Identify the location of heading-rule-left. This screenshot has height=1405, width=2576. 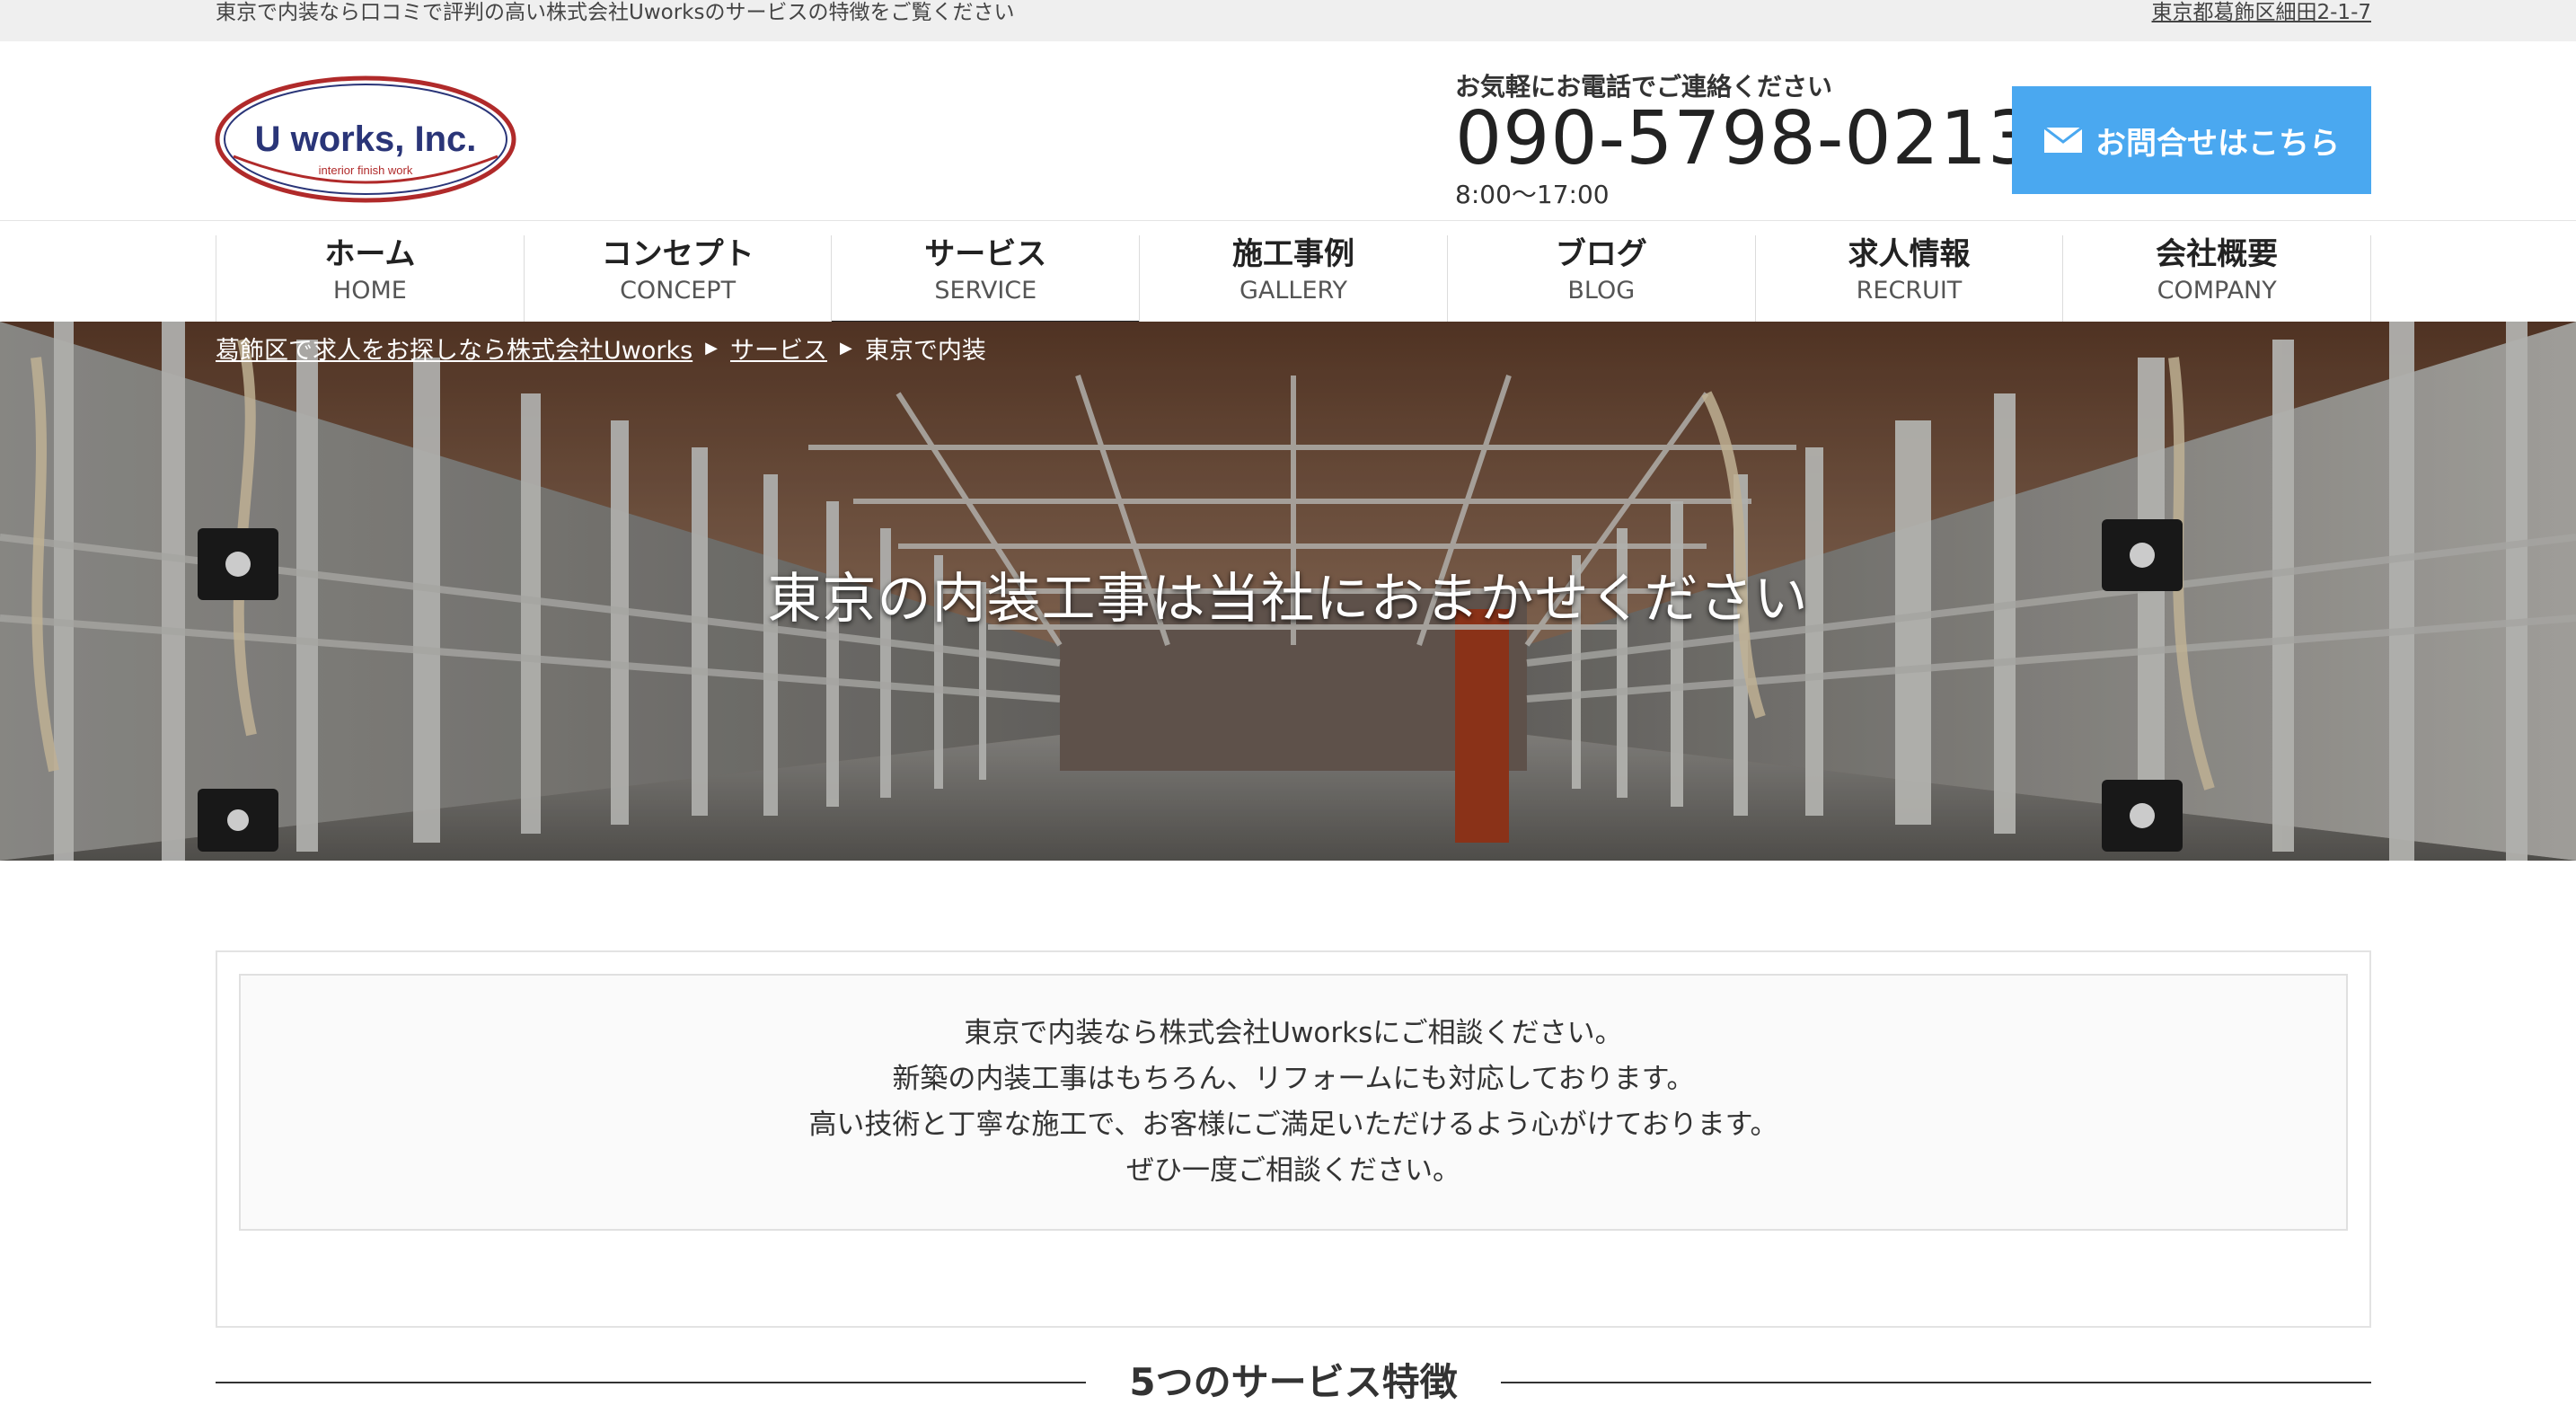
(651, 1382).